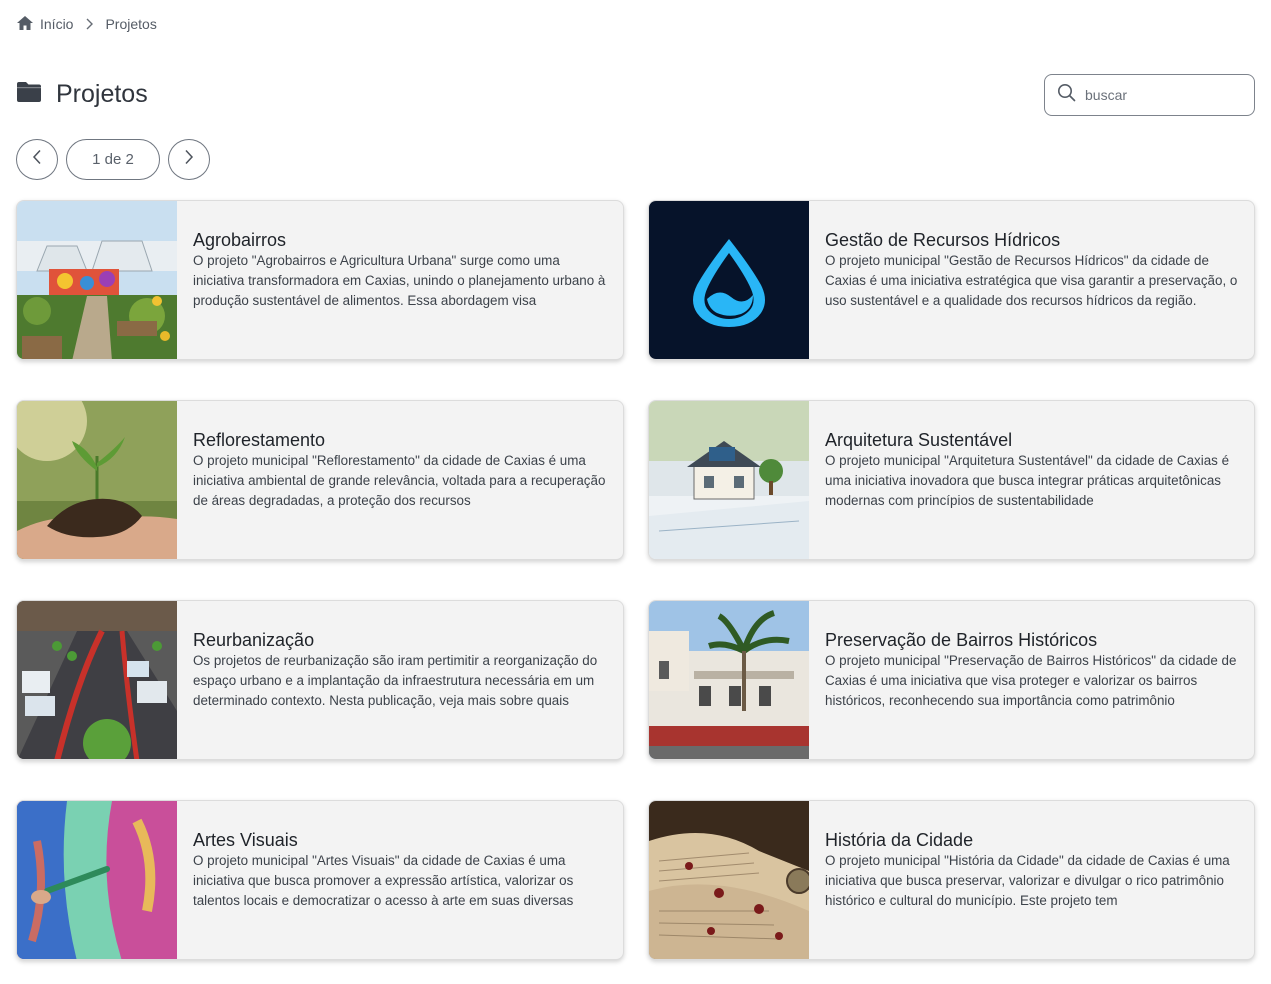 This screenshot has height=984, width=1271. What do you see at coordinates (961, 640) in the screenshot?
I see `card-title: Preservação de Bairros Históricos` at bounding box center [961, 640].